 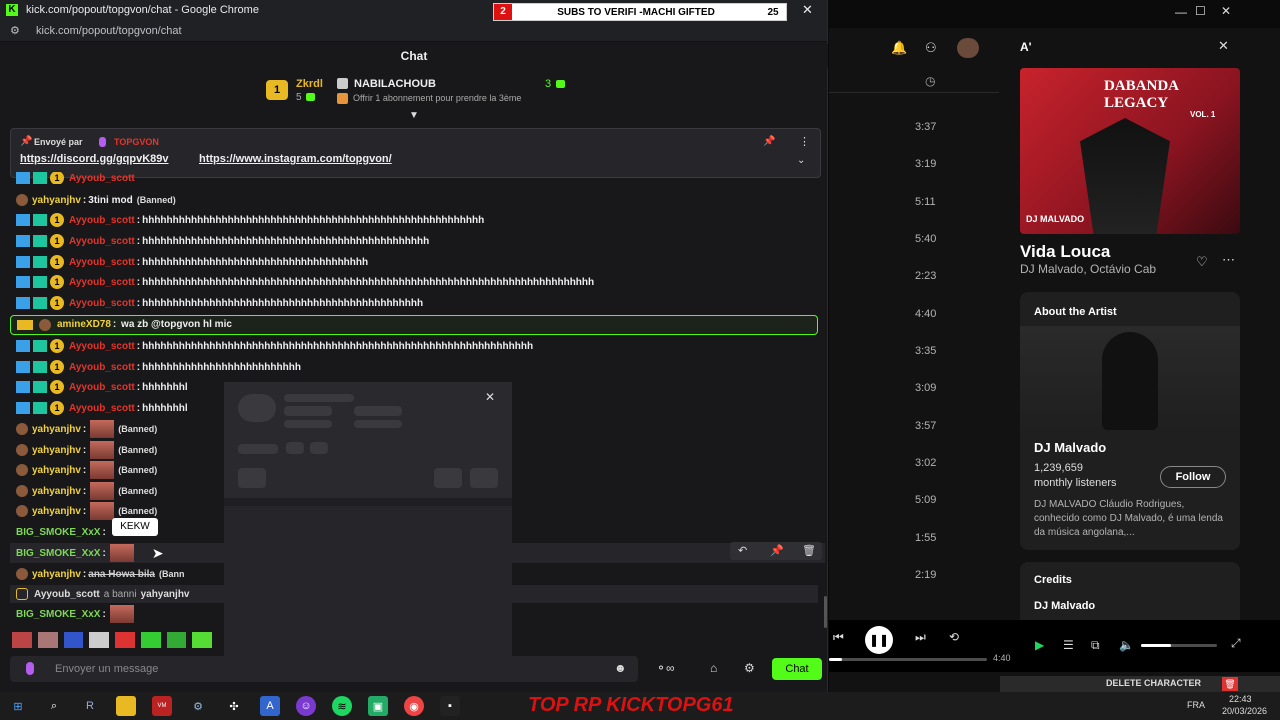 I want to click on send-chat-button: Chat, so click(x=797, y=669).